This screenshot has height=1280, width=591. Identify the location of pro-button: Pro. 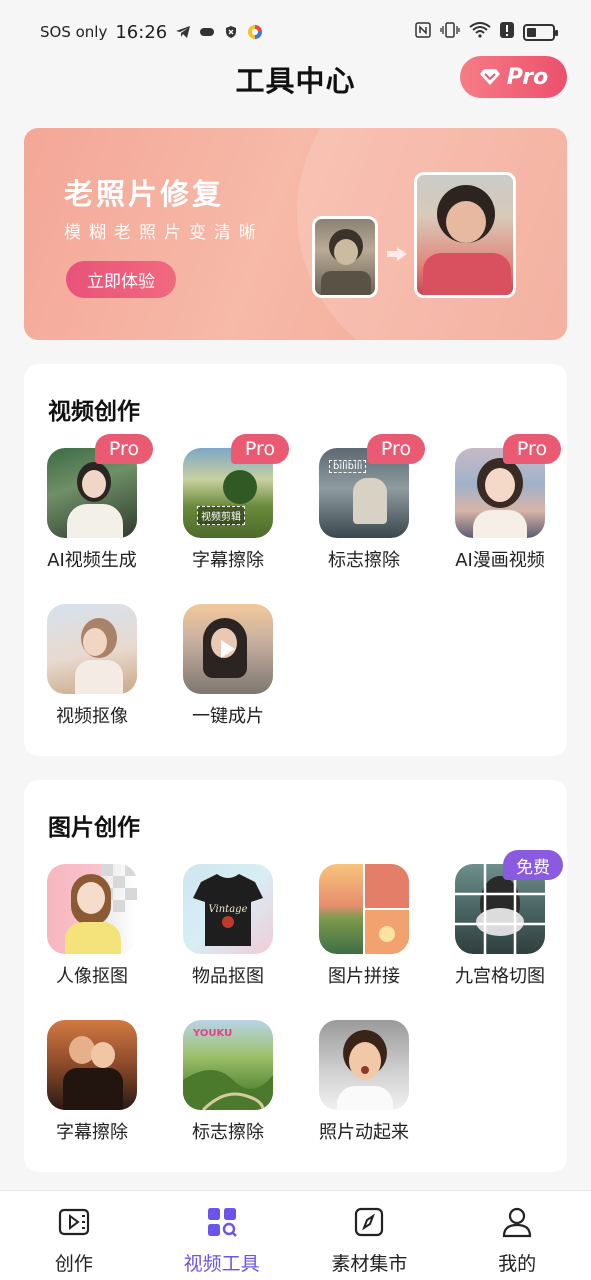
(513, 77).